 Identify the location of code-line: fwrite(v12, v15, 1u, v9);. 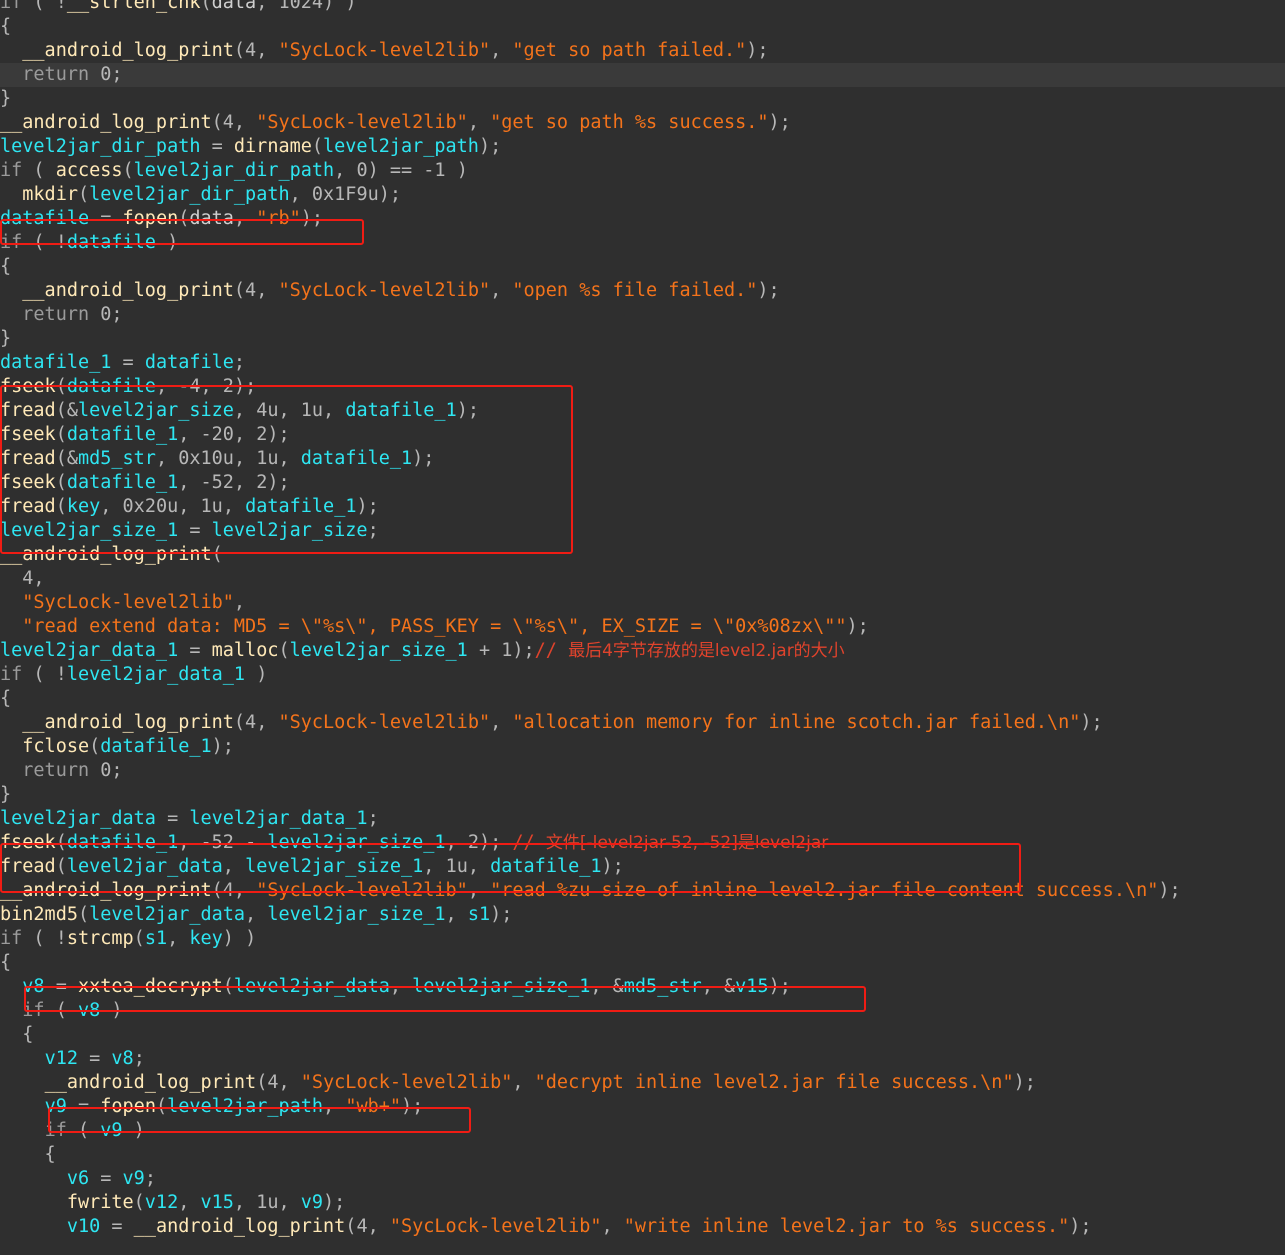
(642, 1203).